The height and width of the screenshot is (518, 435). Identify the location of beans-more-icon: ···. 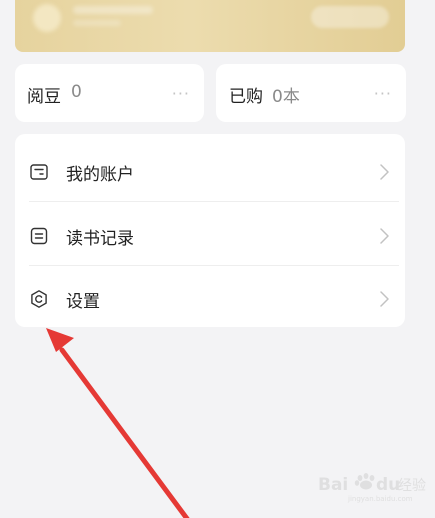
(181, 93).